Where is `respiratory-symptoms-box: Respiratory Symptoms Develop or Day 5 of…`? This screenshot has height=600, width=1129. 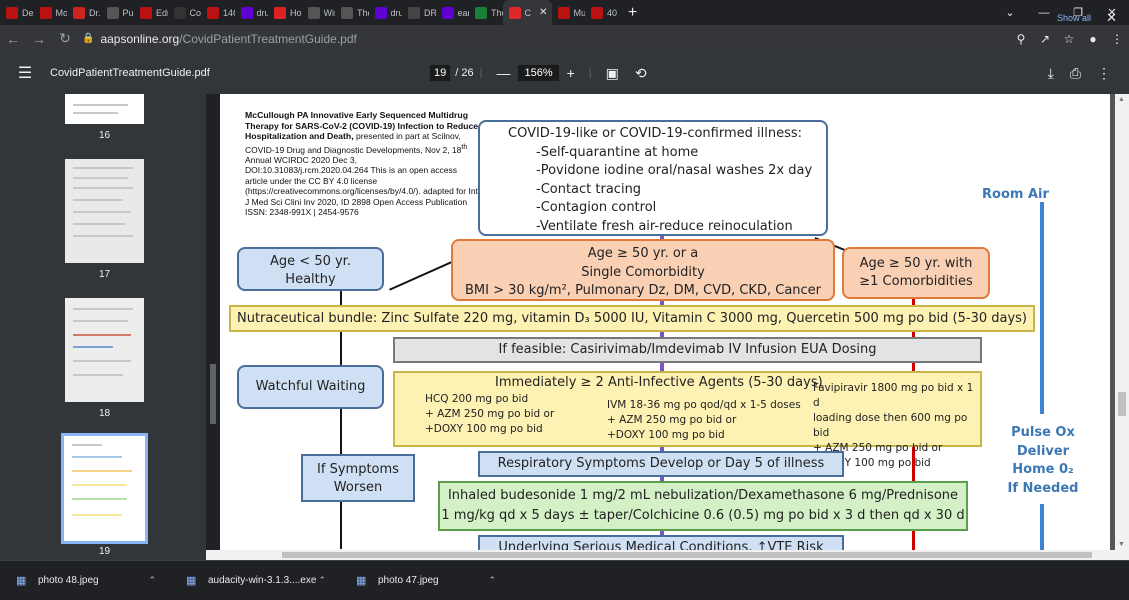
respiratory-symptoms-box: Respiratory Symptoms Develop or Day 5 of… is located at coordinates (661, 464).